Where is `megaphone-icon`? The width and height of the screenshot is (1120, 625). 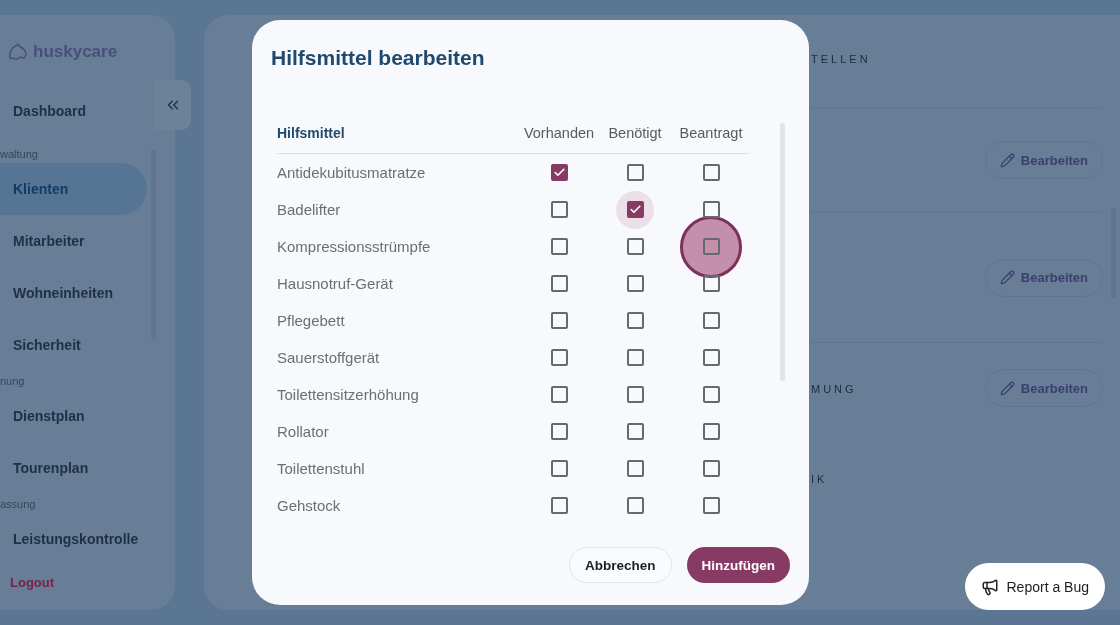 megaphone-icon is located at coordinates (989, 586).